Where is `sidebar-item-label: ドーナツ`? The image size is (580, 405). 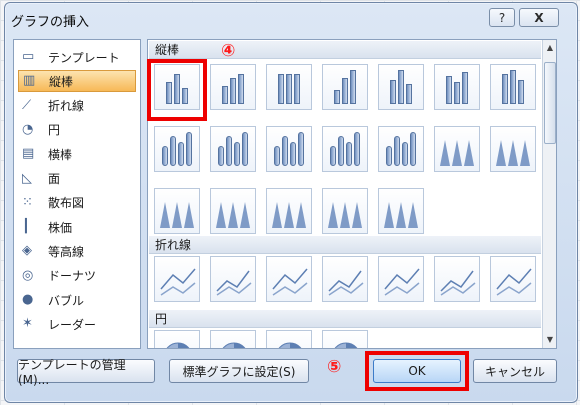
sidebar-item-label: ドーナツ is located at coordinates (72, 276).